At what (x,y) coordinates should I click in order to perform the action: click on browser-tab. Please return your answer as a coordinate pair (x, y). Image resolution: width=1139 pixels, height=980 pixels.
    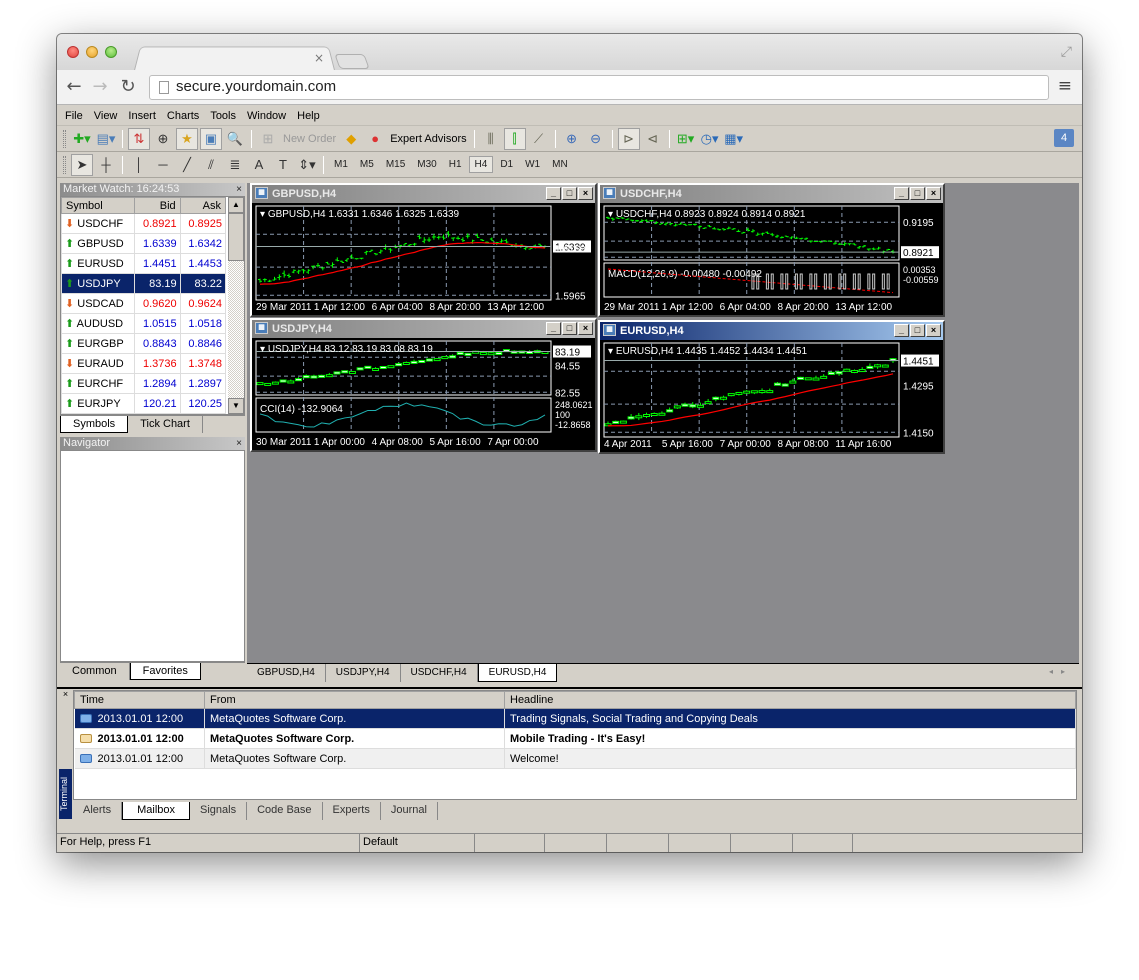
    Looking at the image, I should click on (234, 59).